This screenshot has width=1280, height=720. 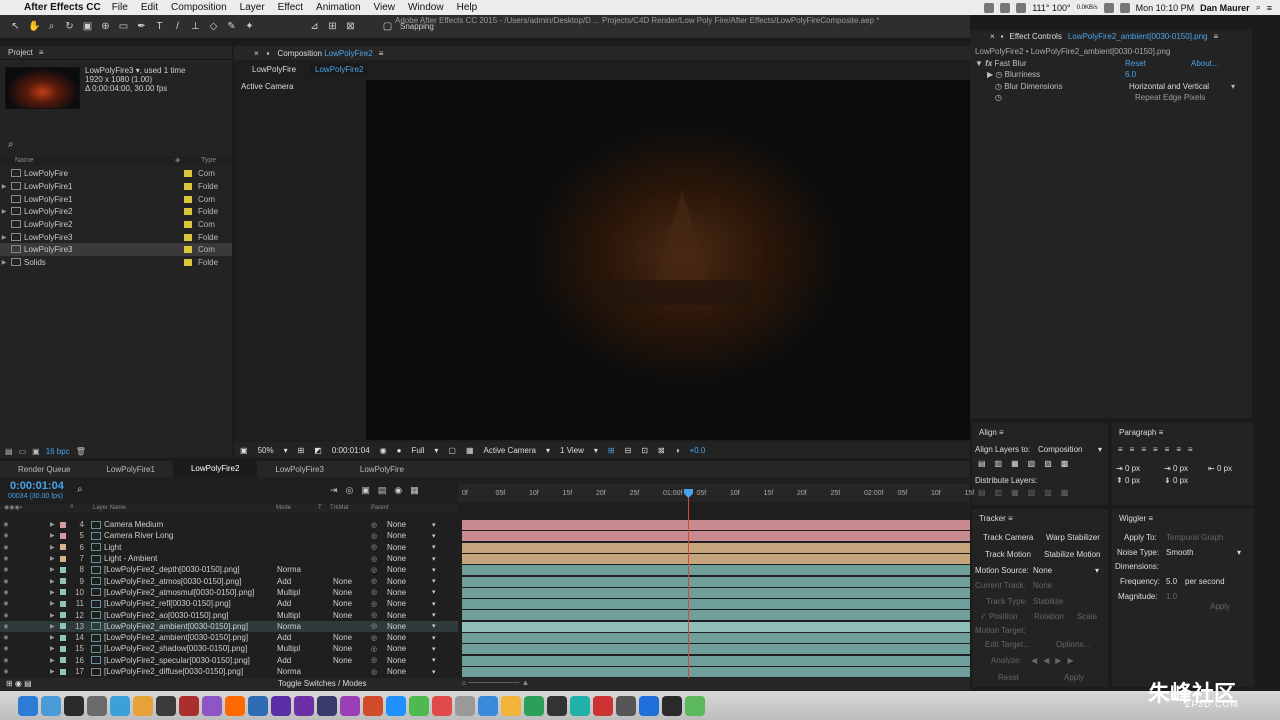 What do you see at coordinates (24, 160) in the screenshot?
I see `name-column-header: Name` at bounding box center [24, 160].